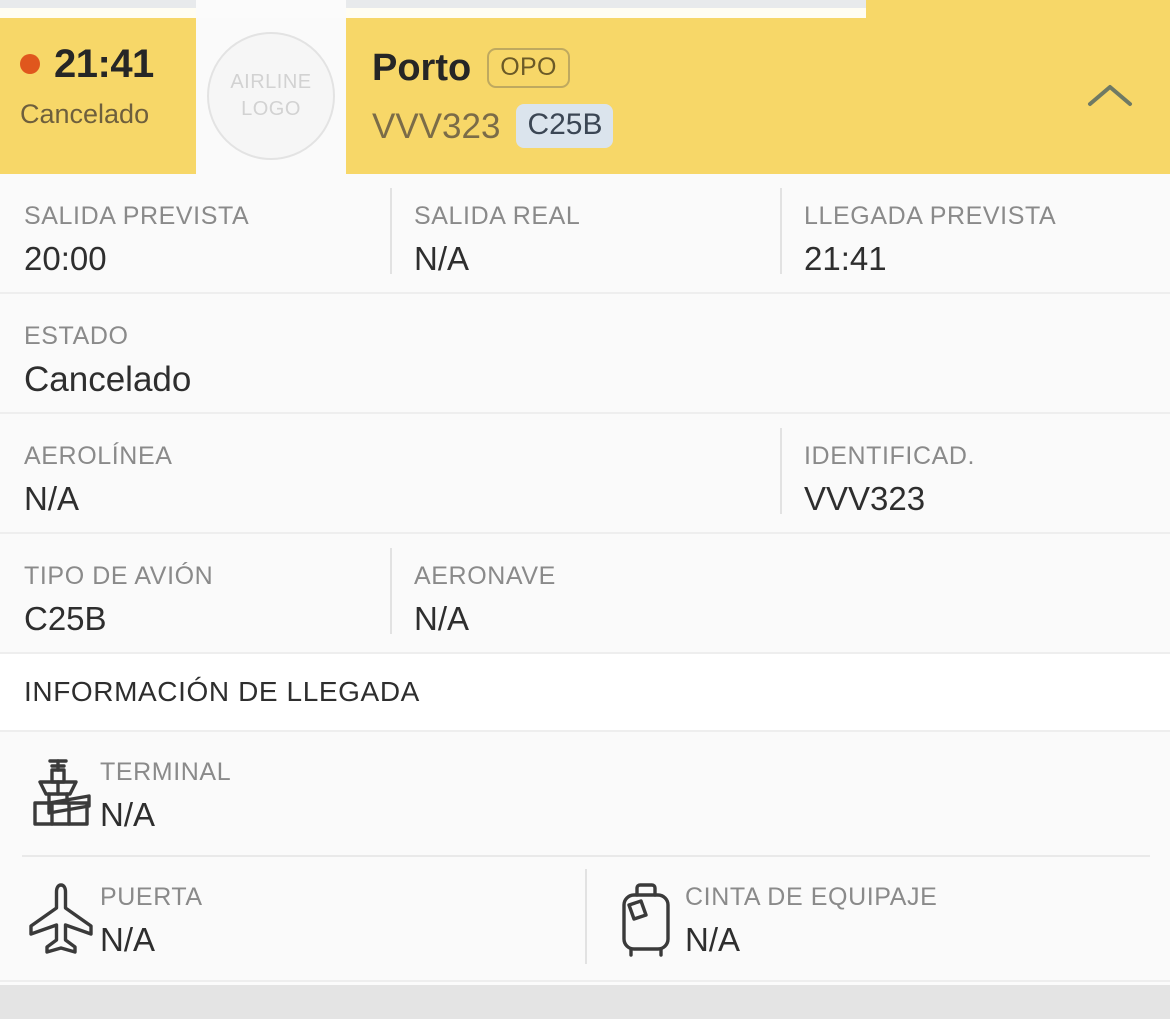 Image resolution: width=1170 pixels, height=1019 pixels. I want to click on field-label: ESTADO, so click(76, 336).